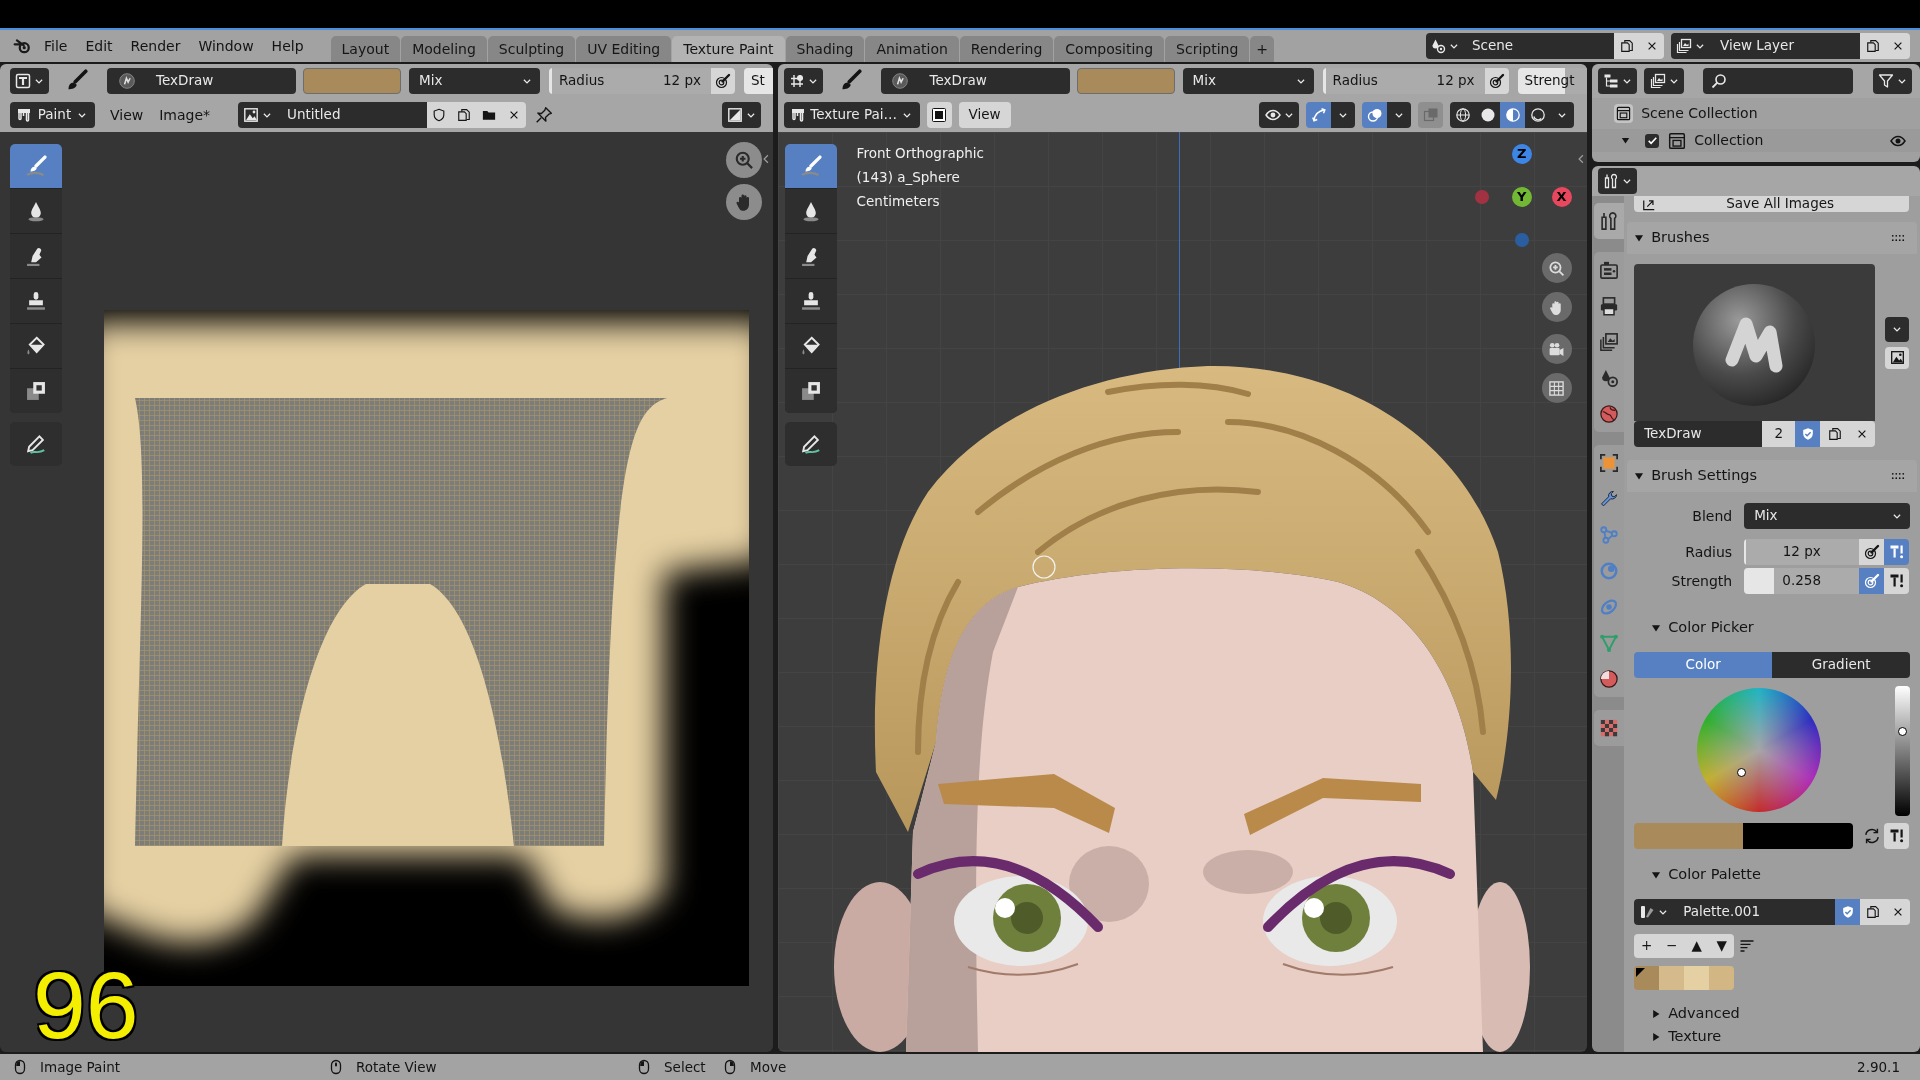  I want to click on brush-color-swatch, so click(352, 81).